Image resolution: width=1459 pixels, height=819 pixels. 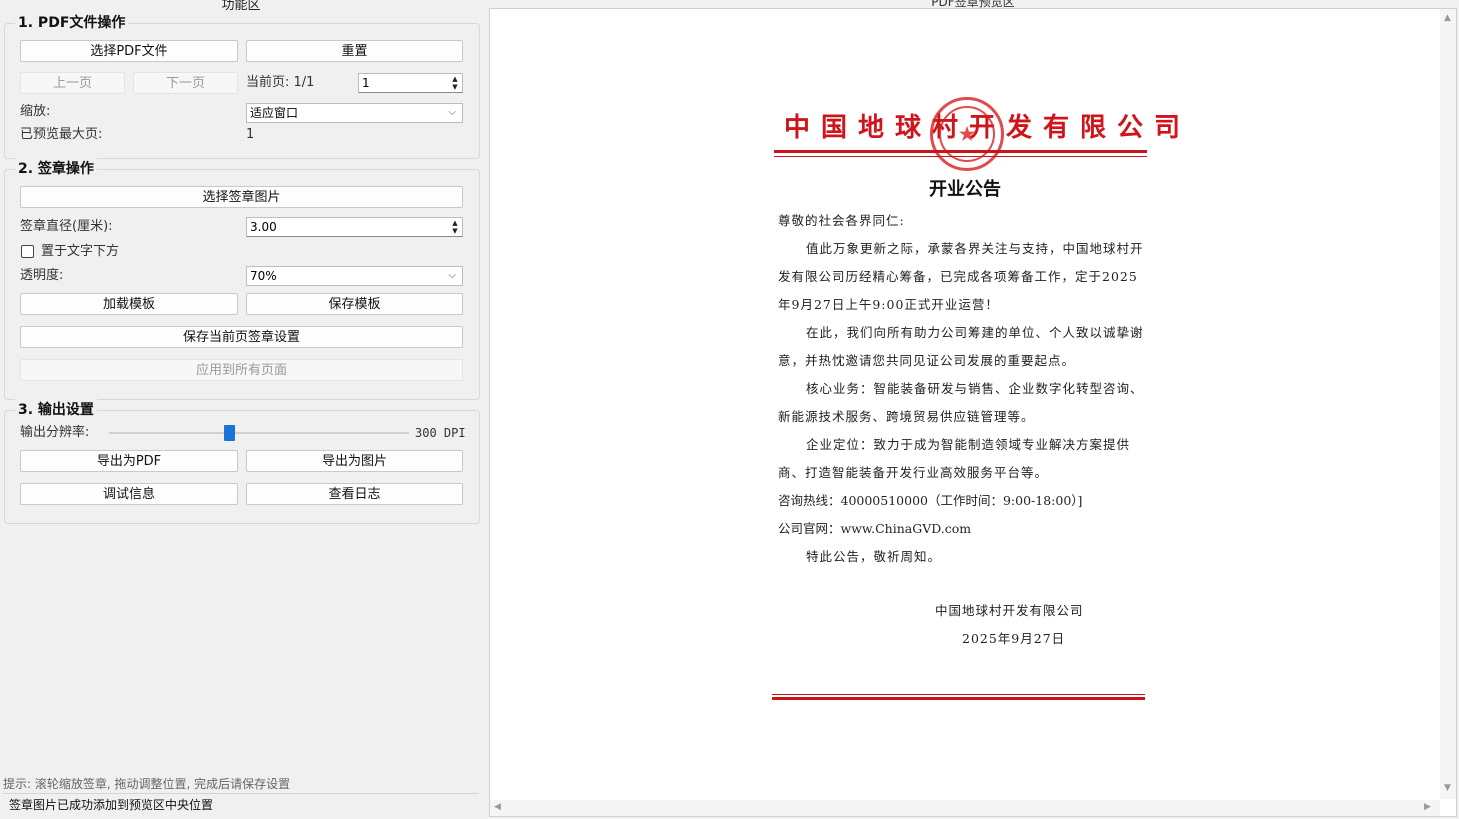 I want to click on footer-red-thin-line, so click(x=958, y=694).